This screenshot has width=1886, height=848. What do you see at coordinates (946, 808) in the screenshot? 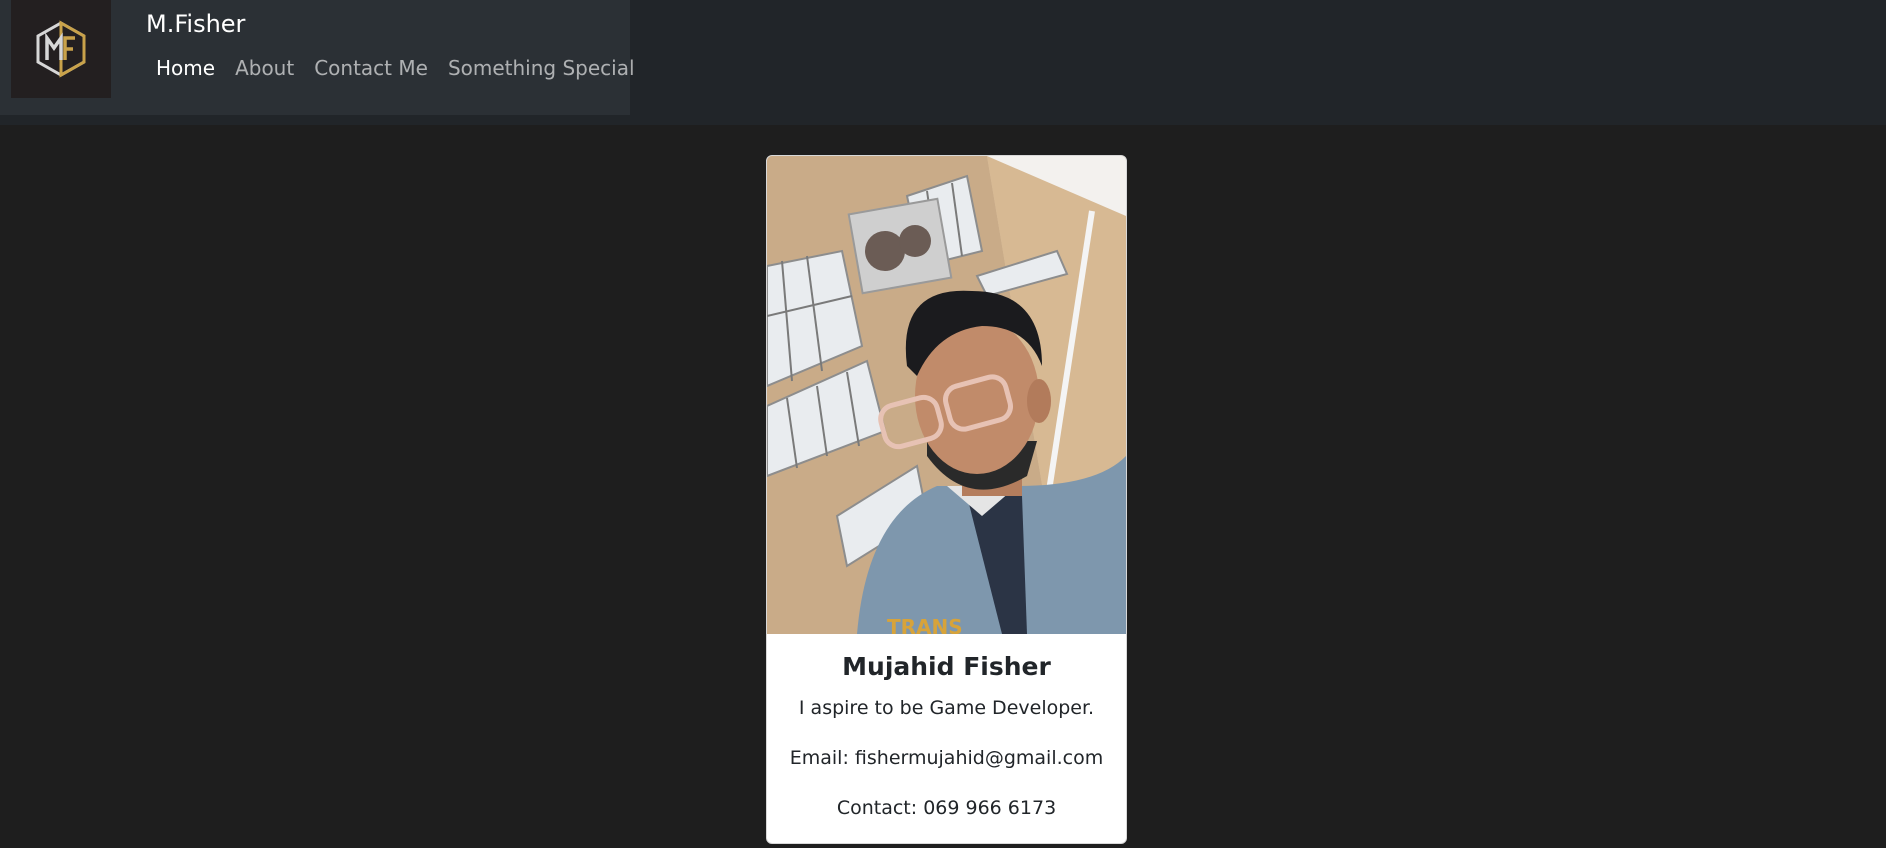
I see `profile-contact: Contact: 069 966 6173` at bounding box center [946, 808].